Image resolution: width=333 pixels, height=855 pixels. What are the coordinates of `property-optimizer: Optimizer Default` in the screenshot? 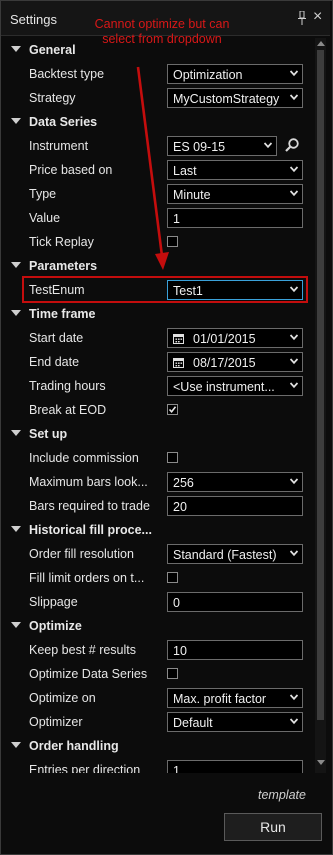 It's located at (156, 722).